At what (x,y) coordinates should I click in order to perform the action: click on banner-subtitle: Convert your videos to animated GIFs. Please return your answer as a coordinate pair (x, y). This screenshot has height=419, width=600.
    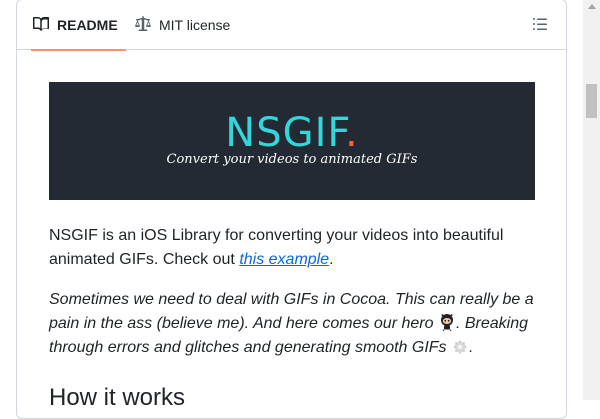
    Looking at the image, I should click on (292, 159).